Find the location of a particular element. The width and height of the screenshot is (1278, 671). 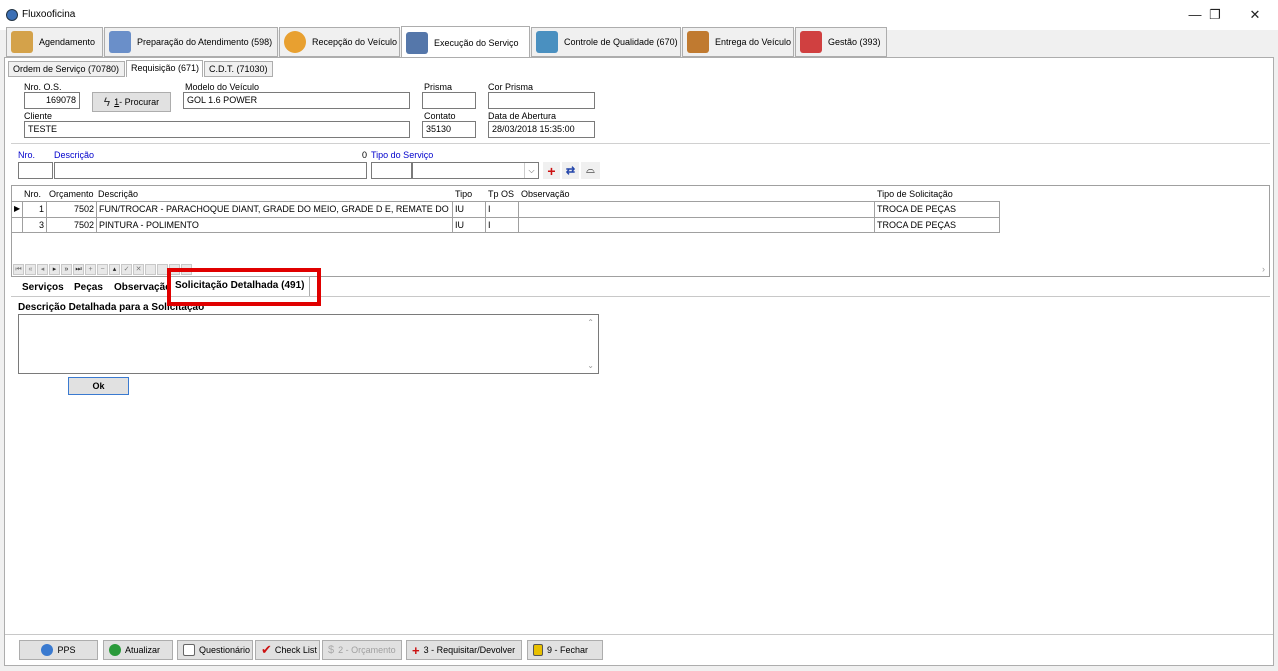

tab-label: Entrega do Veículo is located at coordinates (753, 42).